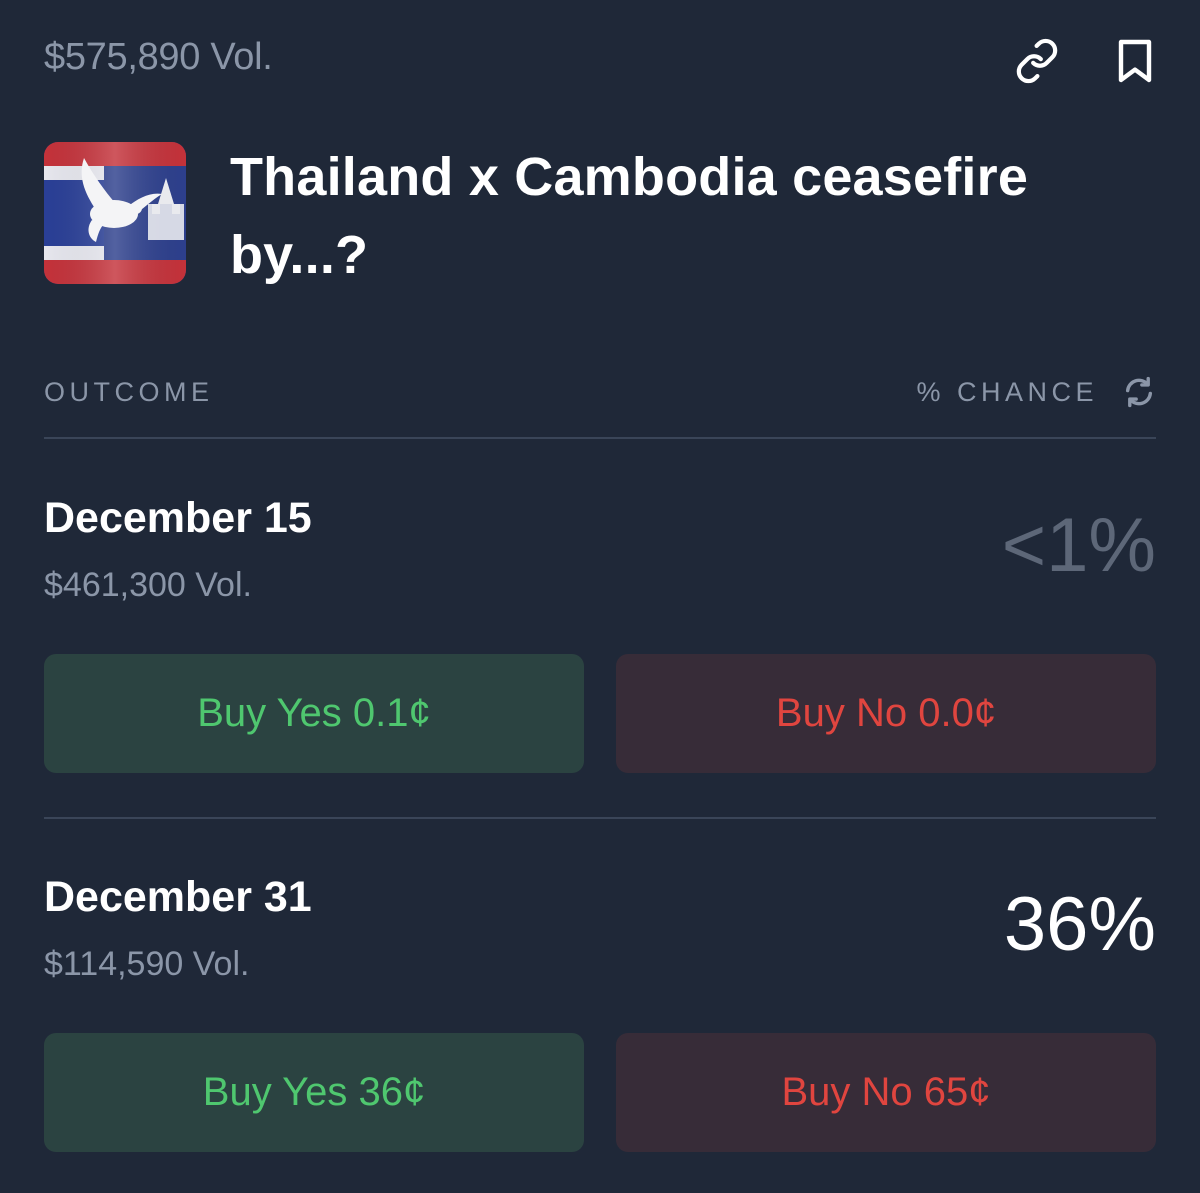 The width and height of the screenshot is (1200, 1193). What do you see at coordinates (1007, 391) in the screenshot?
I see `chance-column-label: % CHANCE` at bounding box center [1007, 391].